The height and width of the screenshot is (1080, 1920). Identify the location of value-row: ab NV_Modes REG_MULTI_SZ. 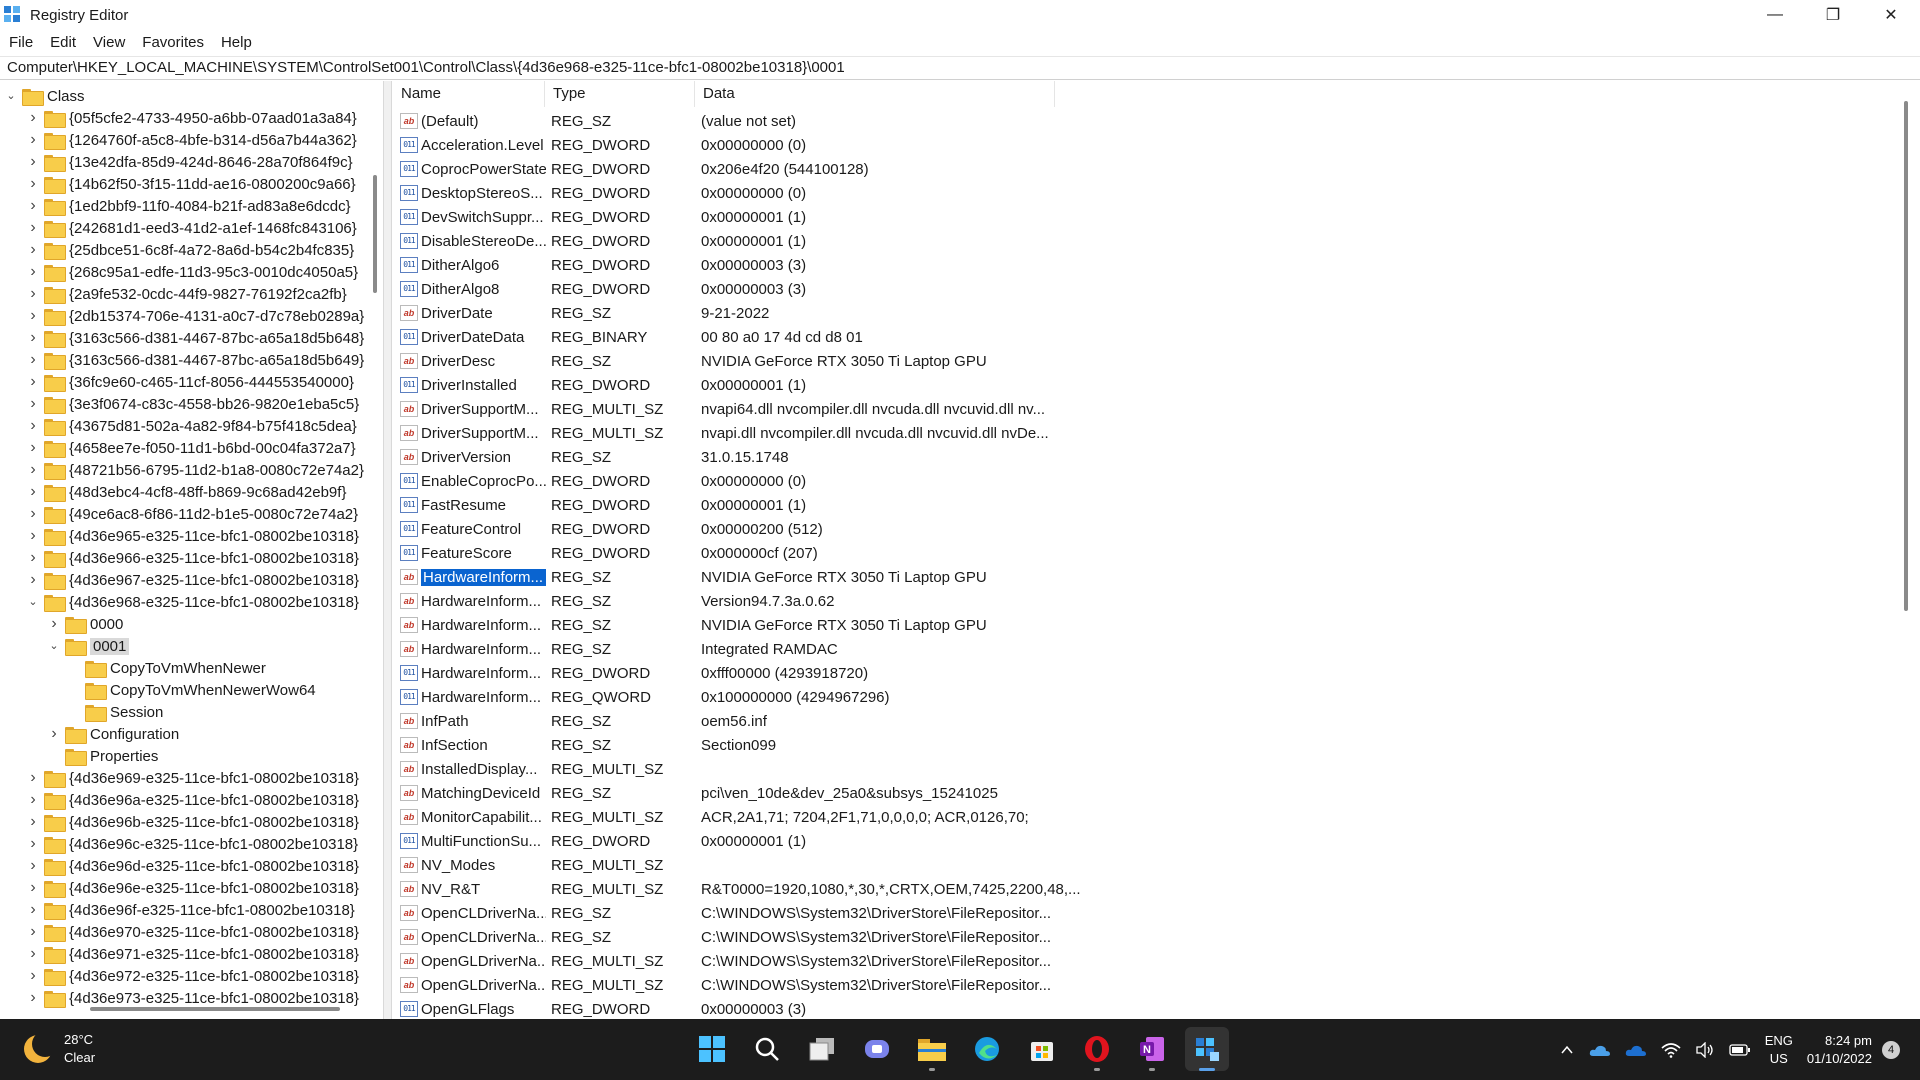
(528, 865).